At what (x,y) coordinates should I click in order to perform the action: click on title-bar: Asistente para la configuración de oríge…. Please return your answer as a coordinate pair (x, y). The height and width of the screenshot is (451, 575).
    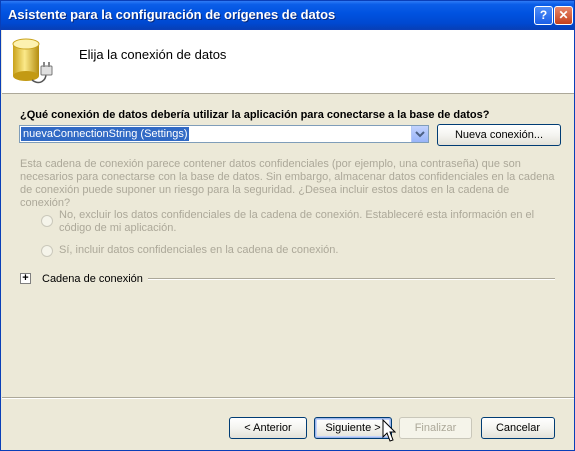
    Looking at the image, I should click on (287, 15).